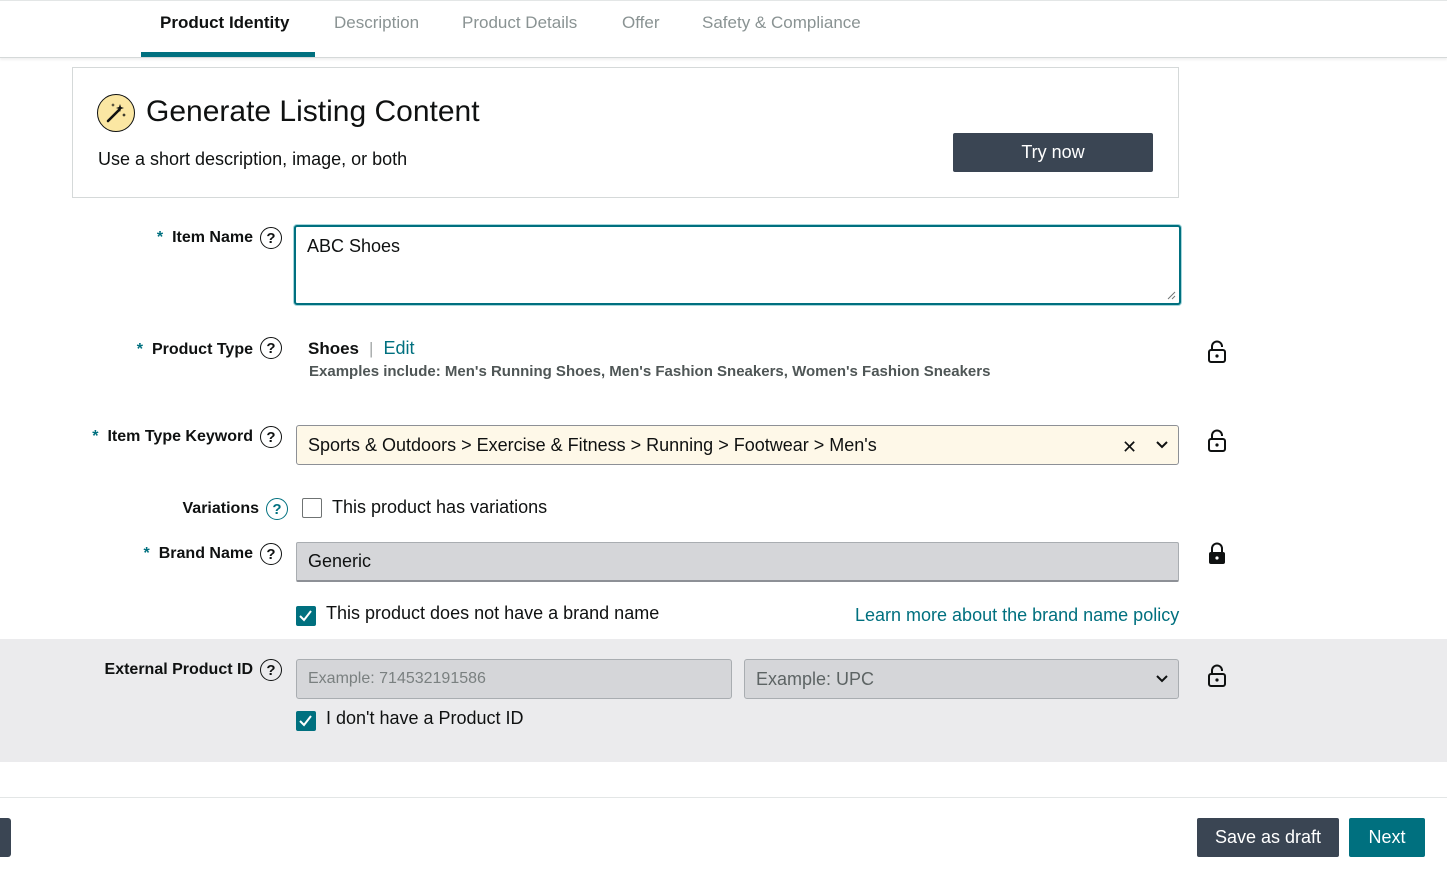 This screenshot has height=882, width=1447. What do you see at coordinates (723, 797) in the screenshot?
I see `footer-divider` at bounding box center [723, 797].